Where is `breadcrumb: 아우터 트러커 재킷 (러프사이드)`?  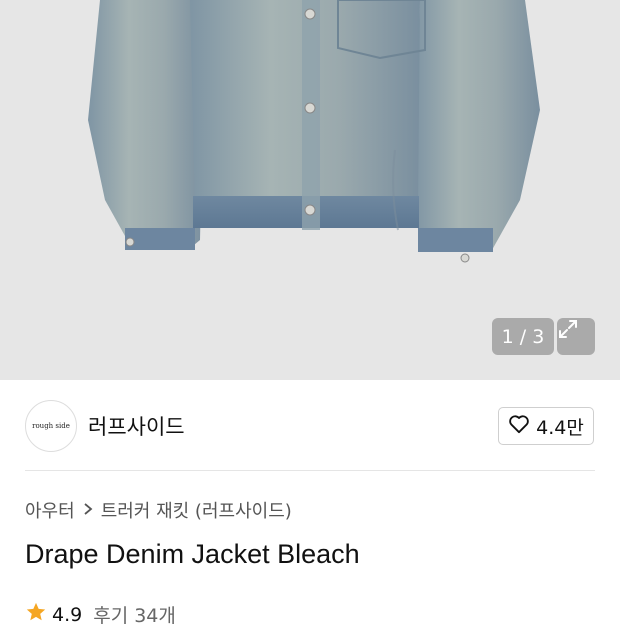
breadcrumb: 아우터 트러커 재킷 (러프사이드) is located at coordinates (158, 510).